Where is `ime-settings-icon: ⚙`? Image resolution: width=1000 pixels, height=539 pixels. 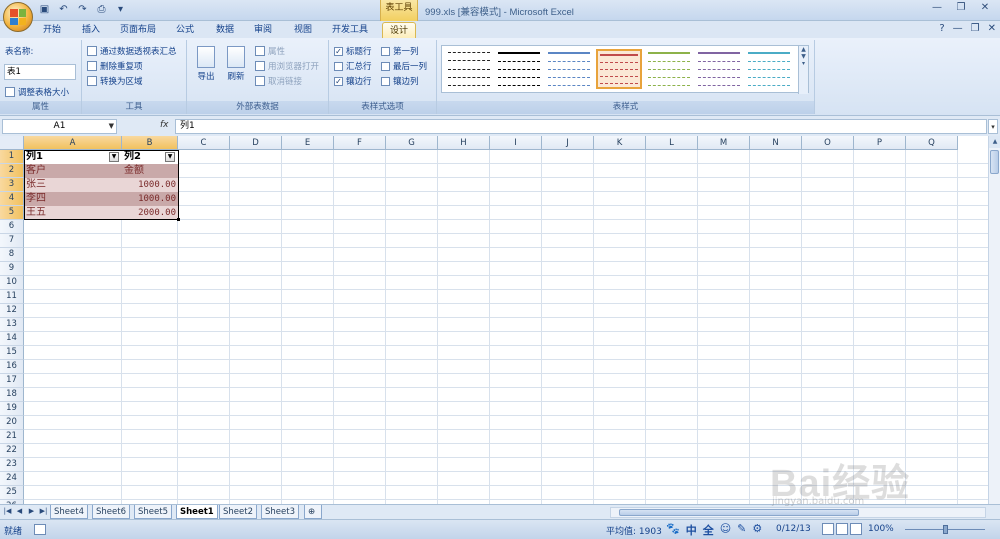 ime-settings-icon: ⚙ is located at coordinates (757, 530).